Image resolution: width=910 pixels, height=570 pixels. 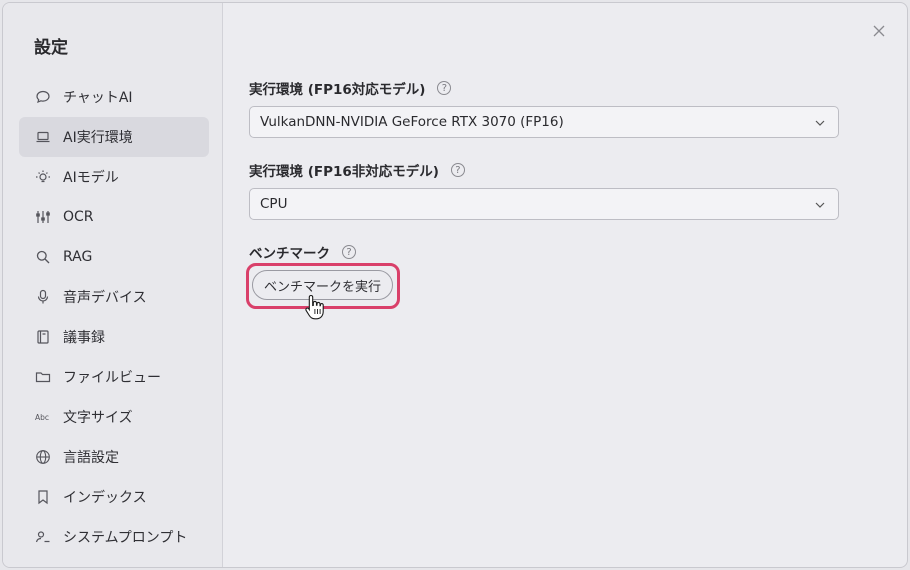 What do you see at coordinates (78, 257) in the screenshot?
I see `sidebar-item-label: RAG` at bounding box center [78, 257].